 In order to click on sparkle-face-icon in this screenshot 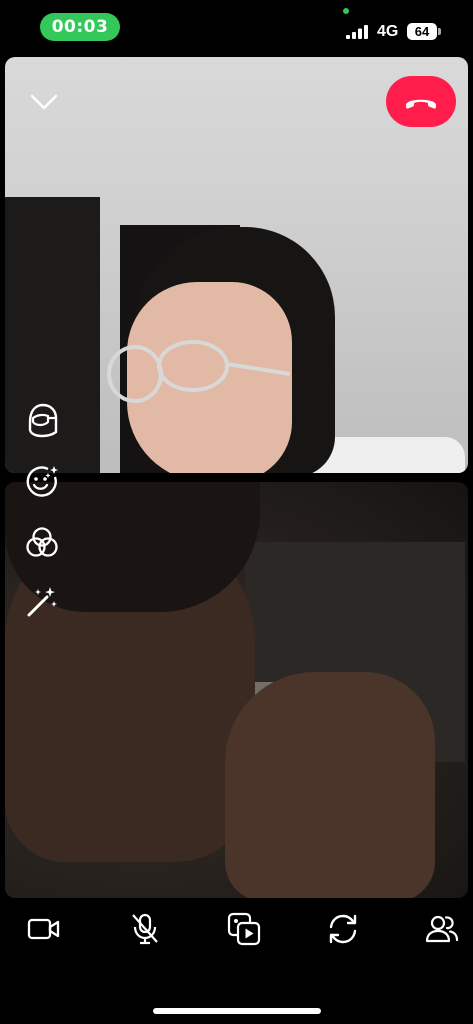, I will do `click(42, 481)`.